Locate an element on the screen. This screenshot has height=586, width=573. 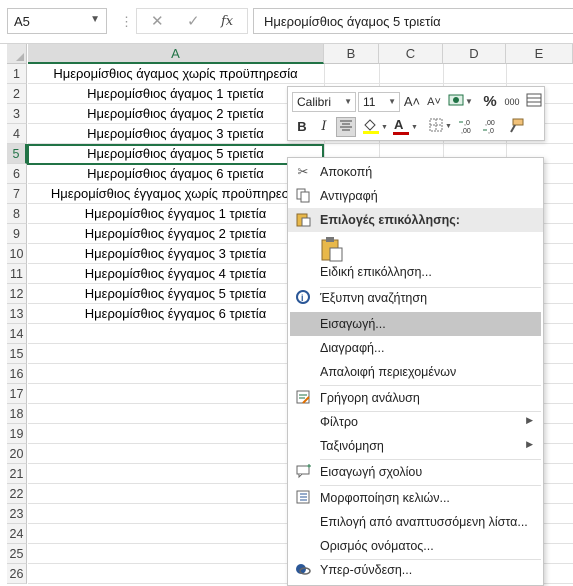
menu-item-filter: Φίλτρο ▶ is located at coordinates (415, 422).